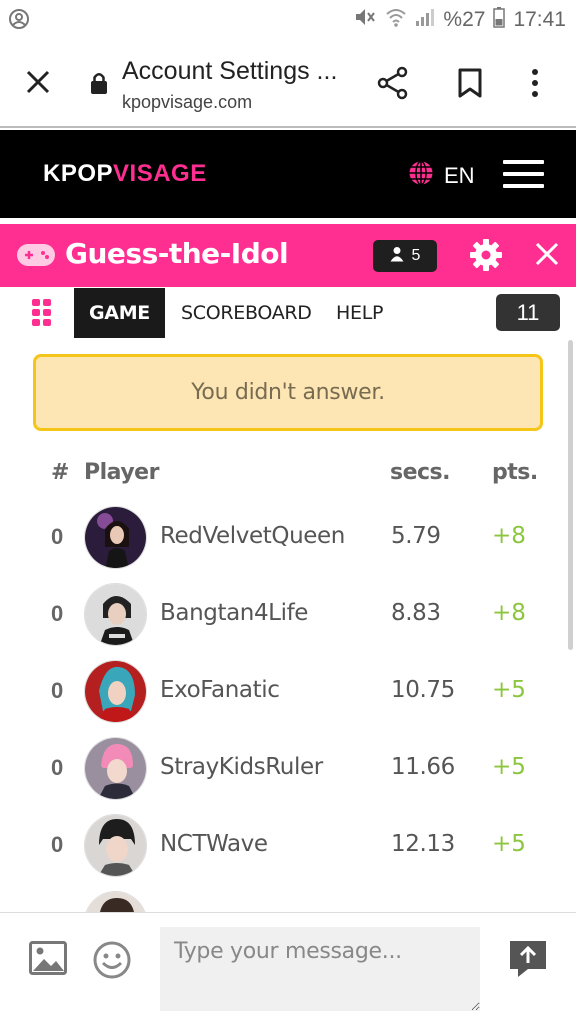 The width and height of the screenshot is (576, 1024). What do you see at coordinates (359, 313) in the screenshot?
I see `tab-help: HELP` at bounding box center [359, 313].